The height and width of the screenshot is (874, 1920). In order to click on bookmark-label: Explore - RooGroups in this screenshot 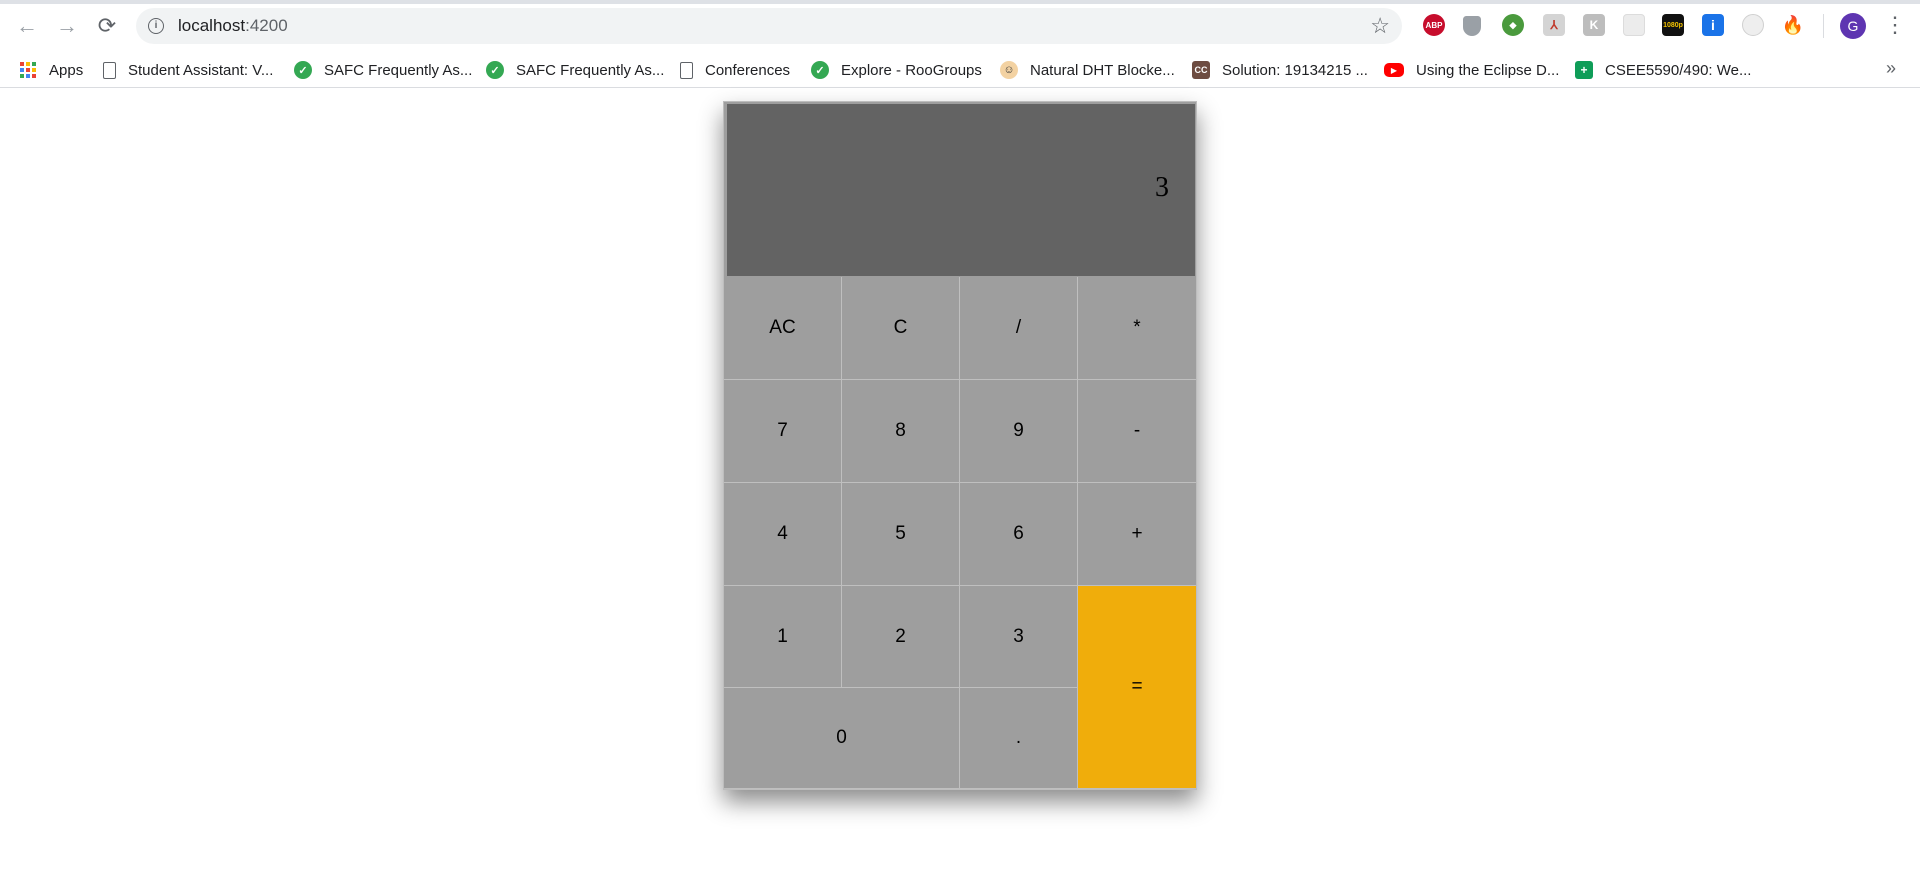, I will do `click(911, 70)`.